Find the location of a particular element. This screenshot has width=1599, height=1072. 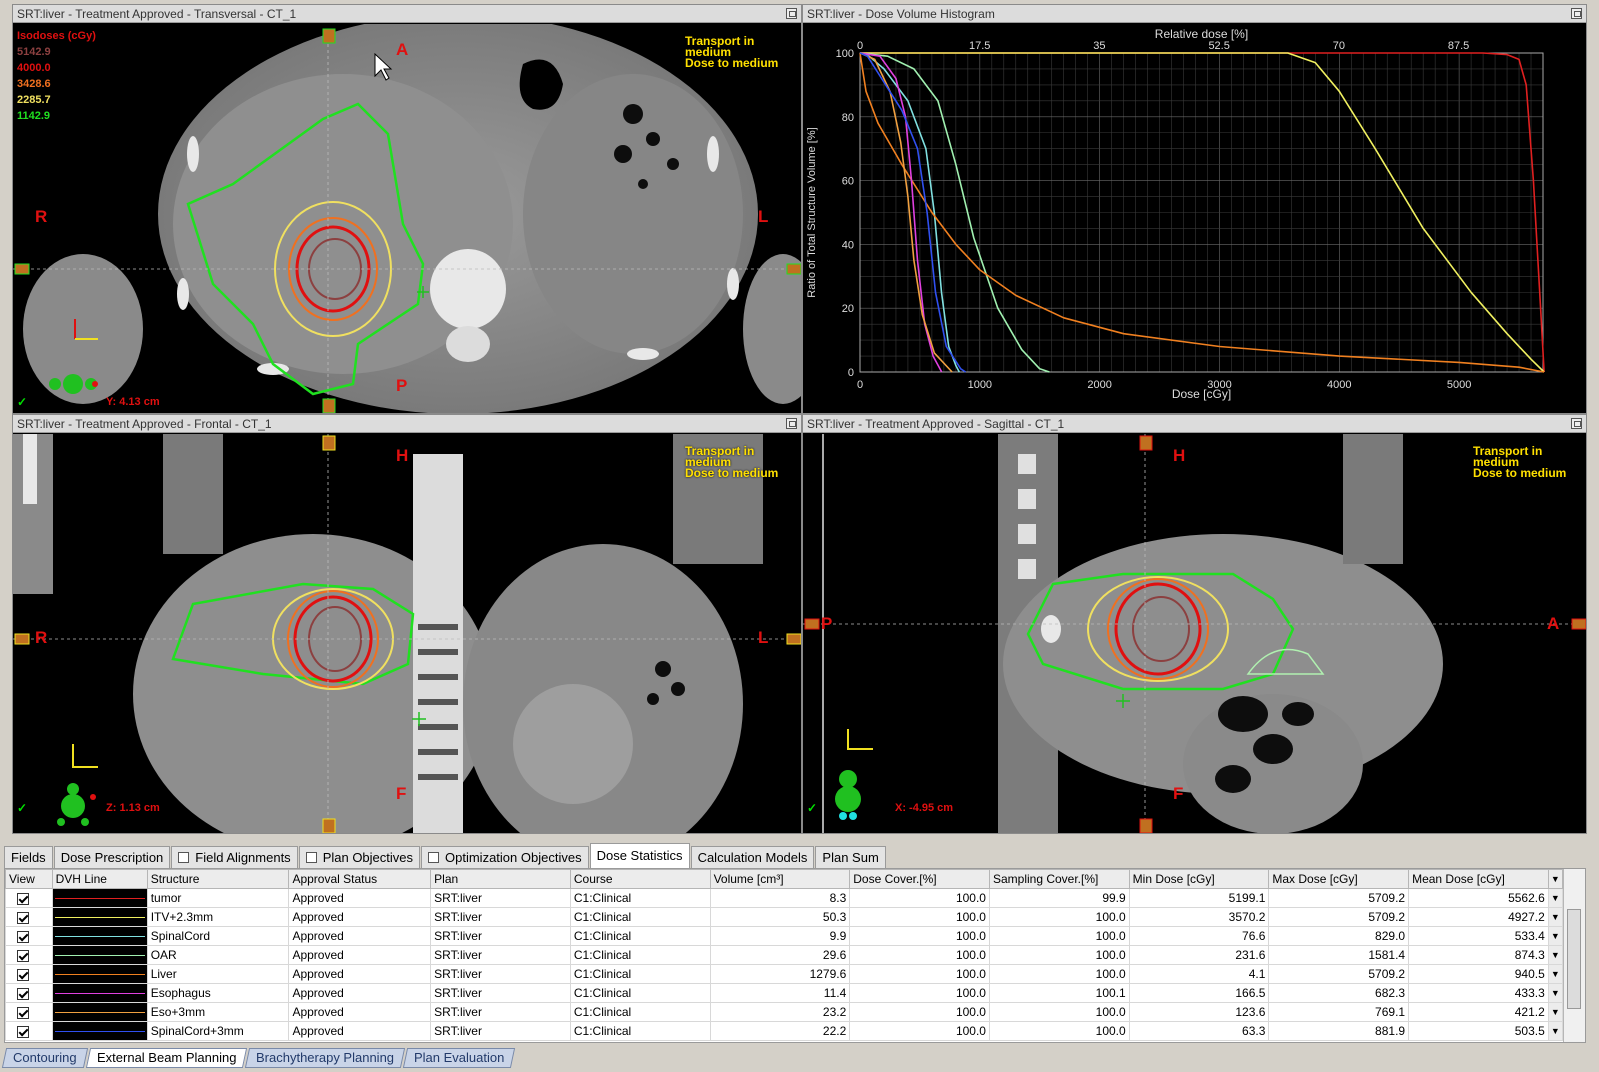

cell-volume: 1279.6 is located at coordinates (780, 974).